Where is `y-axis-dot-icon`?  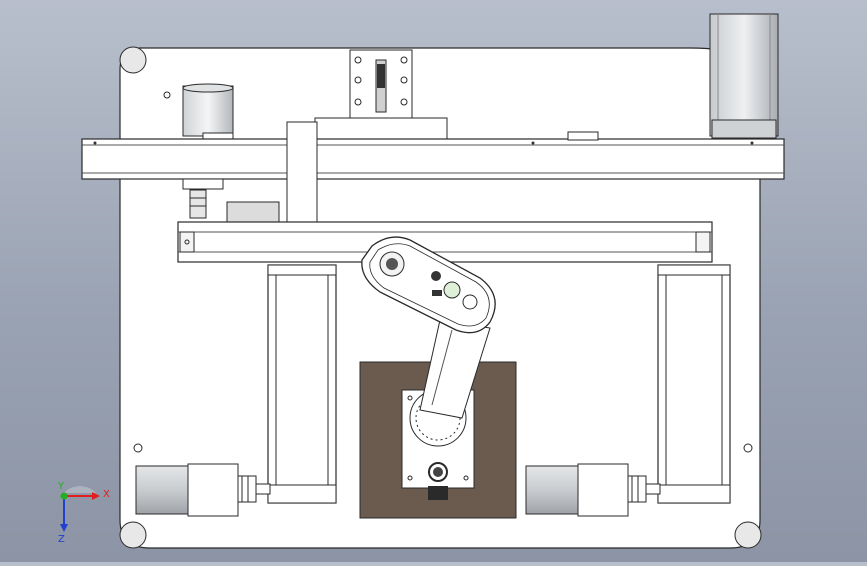
y-axis-dot-icon is located at coordinates (64, 496).